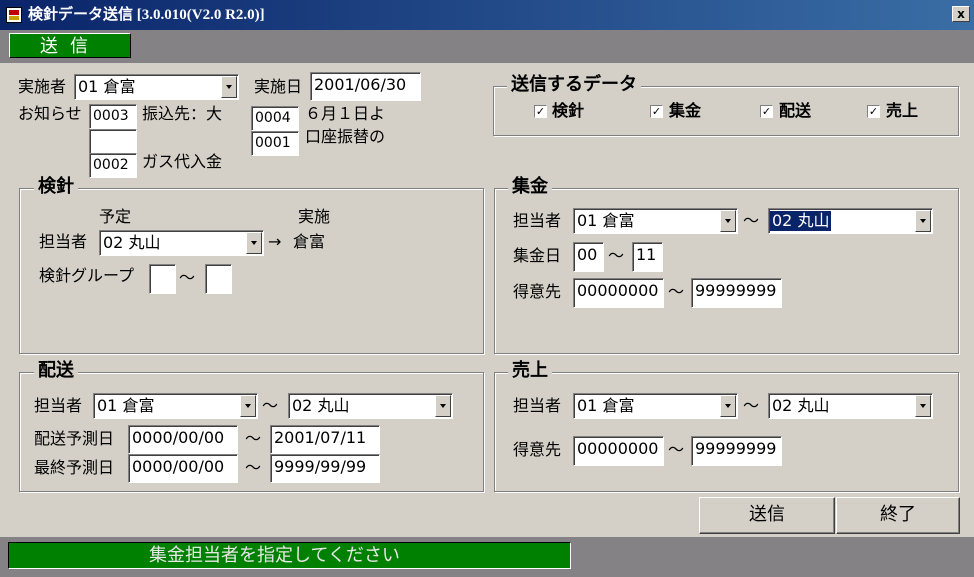 The height and width of the screenshot is (577, 974). What do you see at coordinates (487, 15) in the screenshot?
I see `title-bar: 検針データ送信 [3.0.010(V2.0 R2.0)] x` at bounding box center [487, 15].